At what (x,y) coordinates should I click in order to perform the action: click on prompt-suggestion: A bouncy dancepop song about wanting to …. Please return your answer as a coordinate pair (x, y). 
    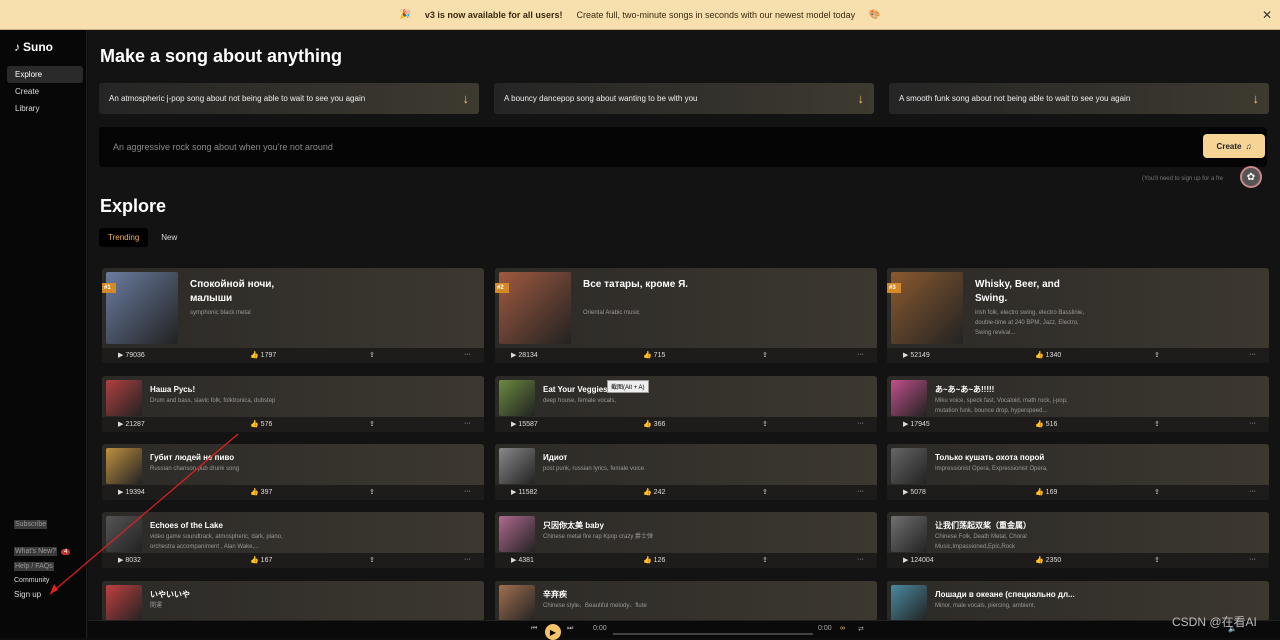
    Looking at the image, I should click on (684, 98).